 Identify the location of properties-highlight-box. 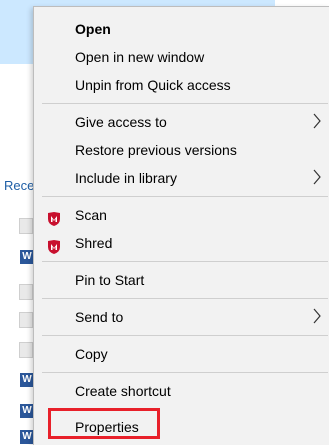
(104, 423).